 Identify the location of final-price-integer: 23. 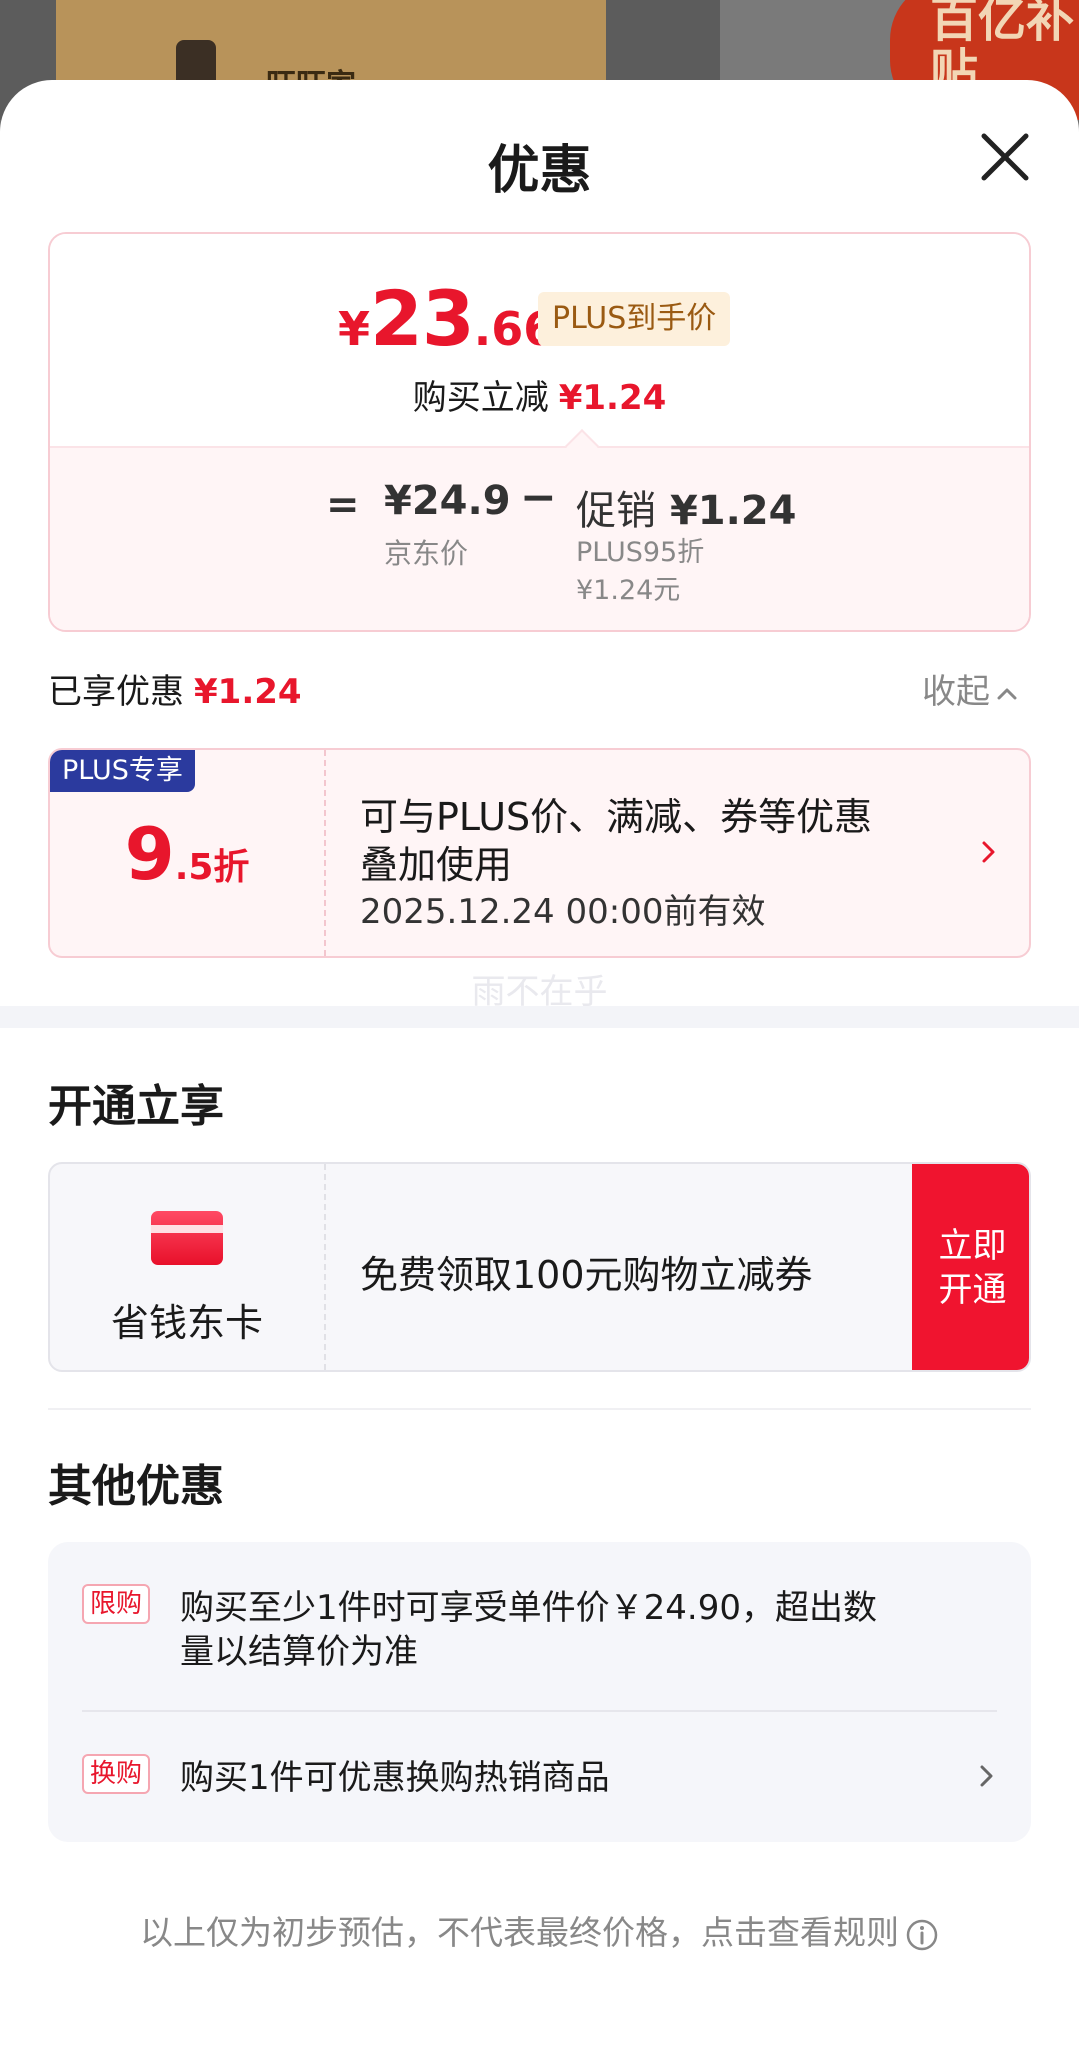
(422, 318).